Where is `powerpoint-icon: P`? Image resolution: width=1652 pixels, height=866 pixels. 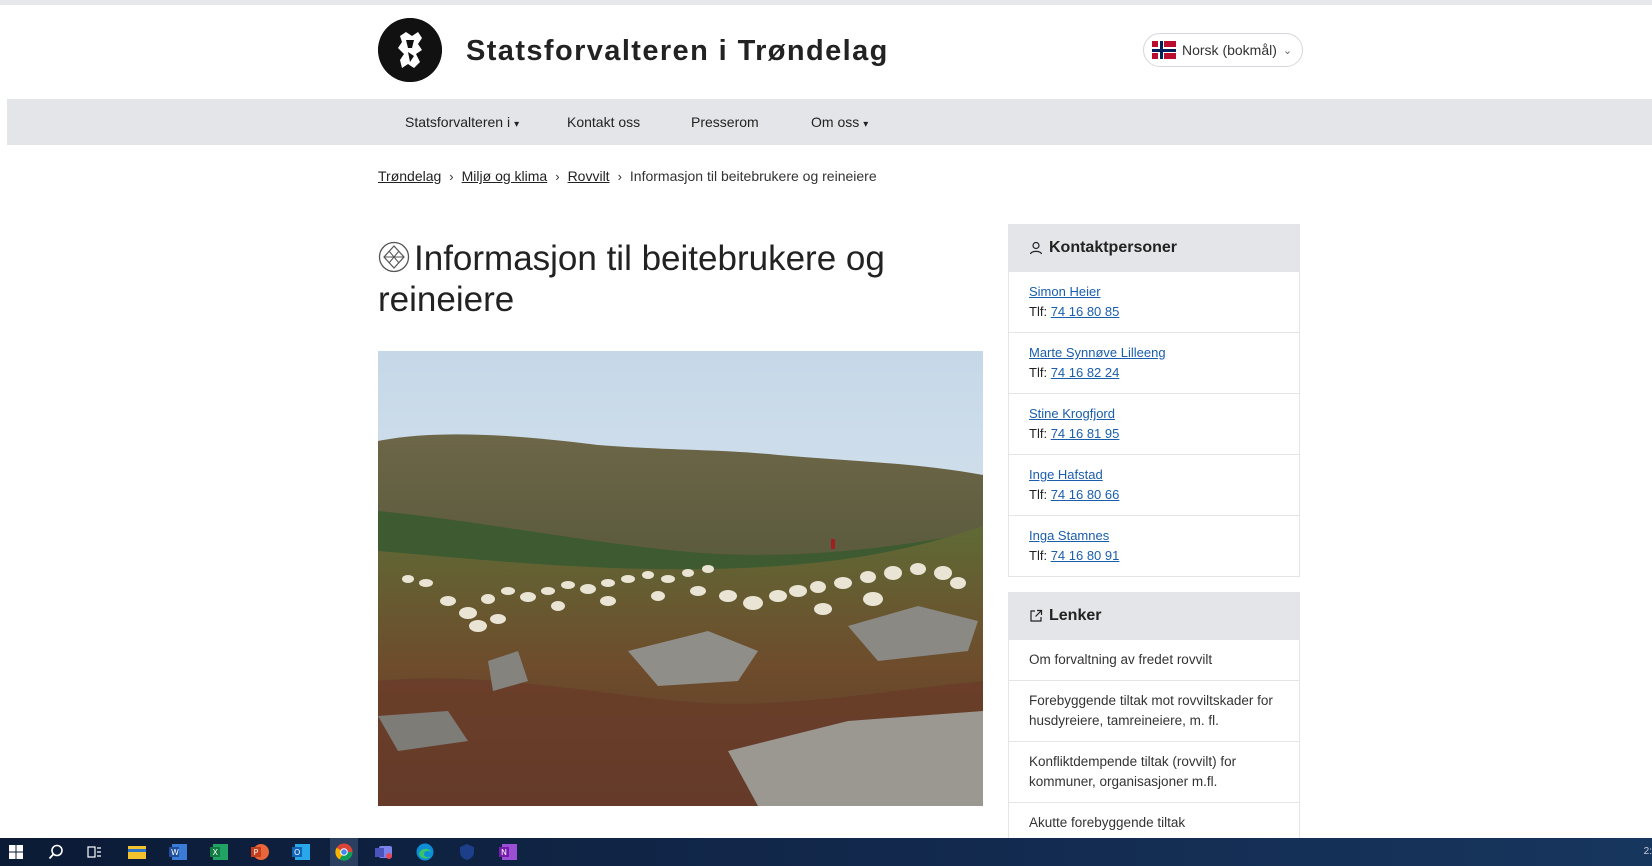
powerpoint-icon: P is located at coordinates (260, 852).